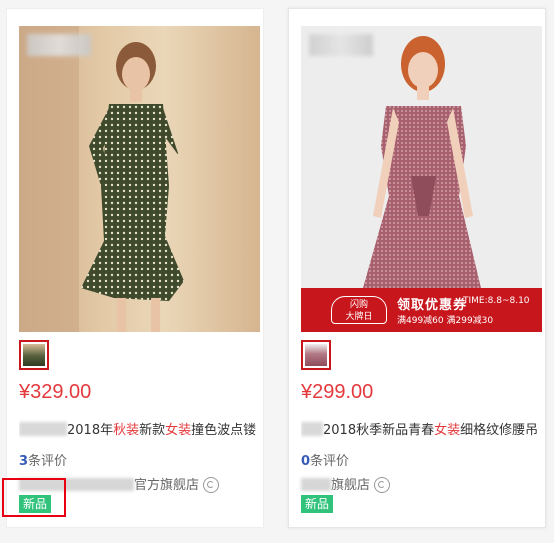 The image size is (554, 543). I want to click on model-illustration, so click(422, 162).